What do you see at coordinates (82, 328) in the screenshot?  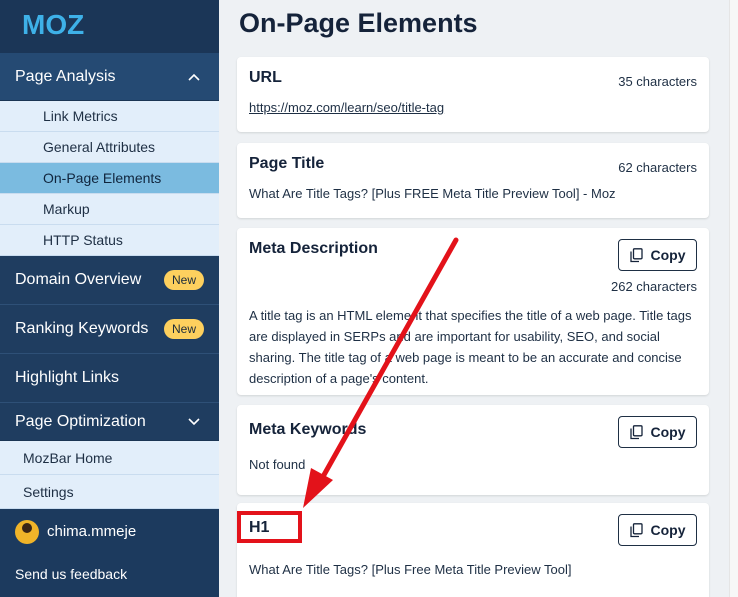 I see `ranking-keywords-label: Ranking Keywords` at bounding box center [82, 328].